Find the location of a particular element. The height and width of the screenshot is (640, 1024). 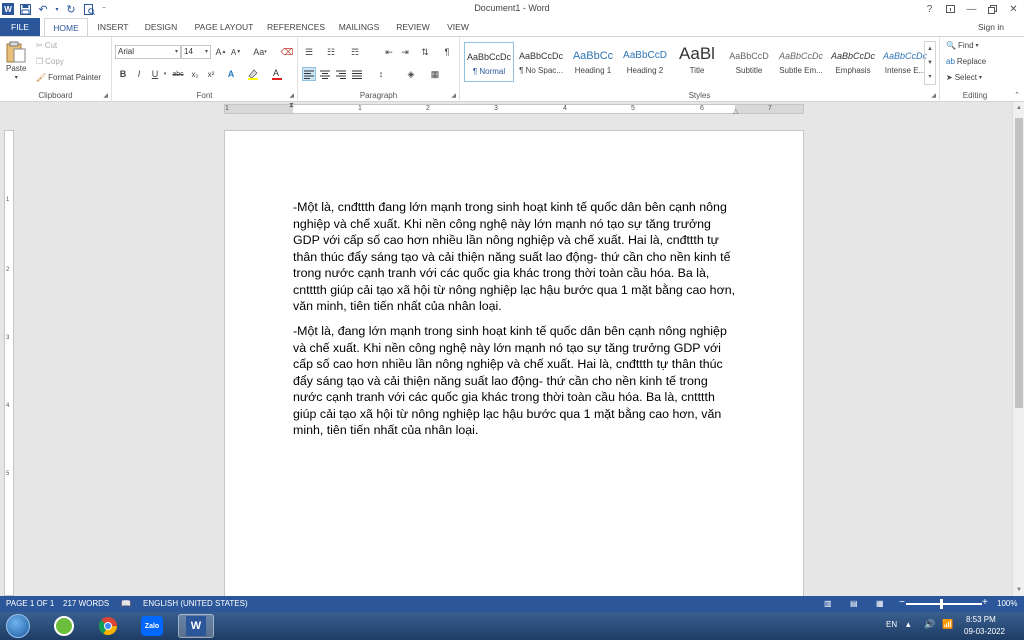

font-size-combo: 14 ▾ is located at coordinates (196, 52).